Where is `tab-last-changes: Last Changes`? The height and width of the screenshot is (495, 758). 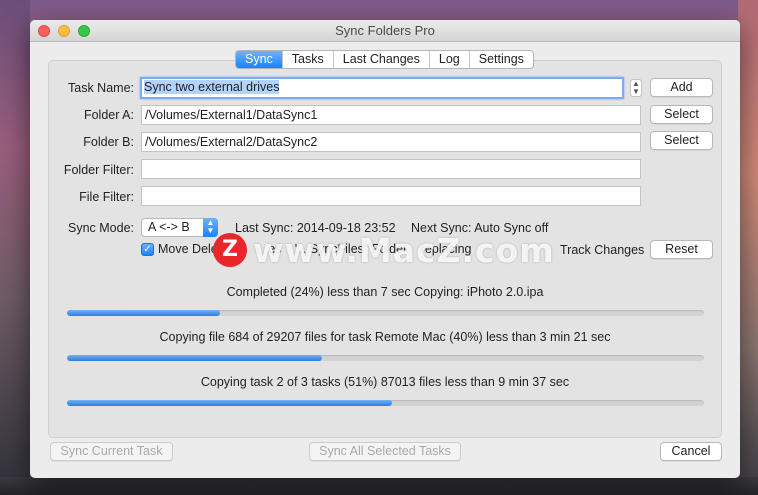
tab-last-changes: Last Changes is located at coordinates (382, 59).